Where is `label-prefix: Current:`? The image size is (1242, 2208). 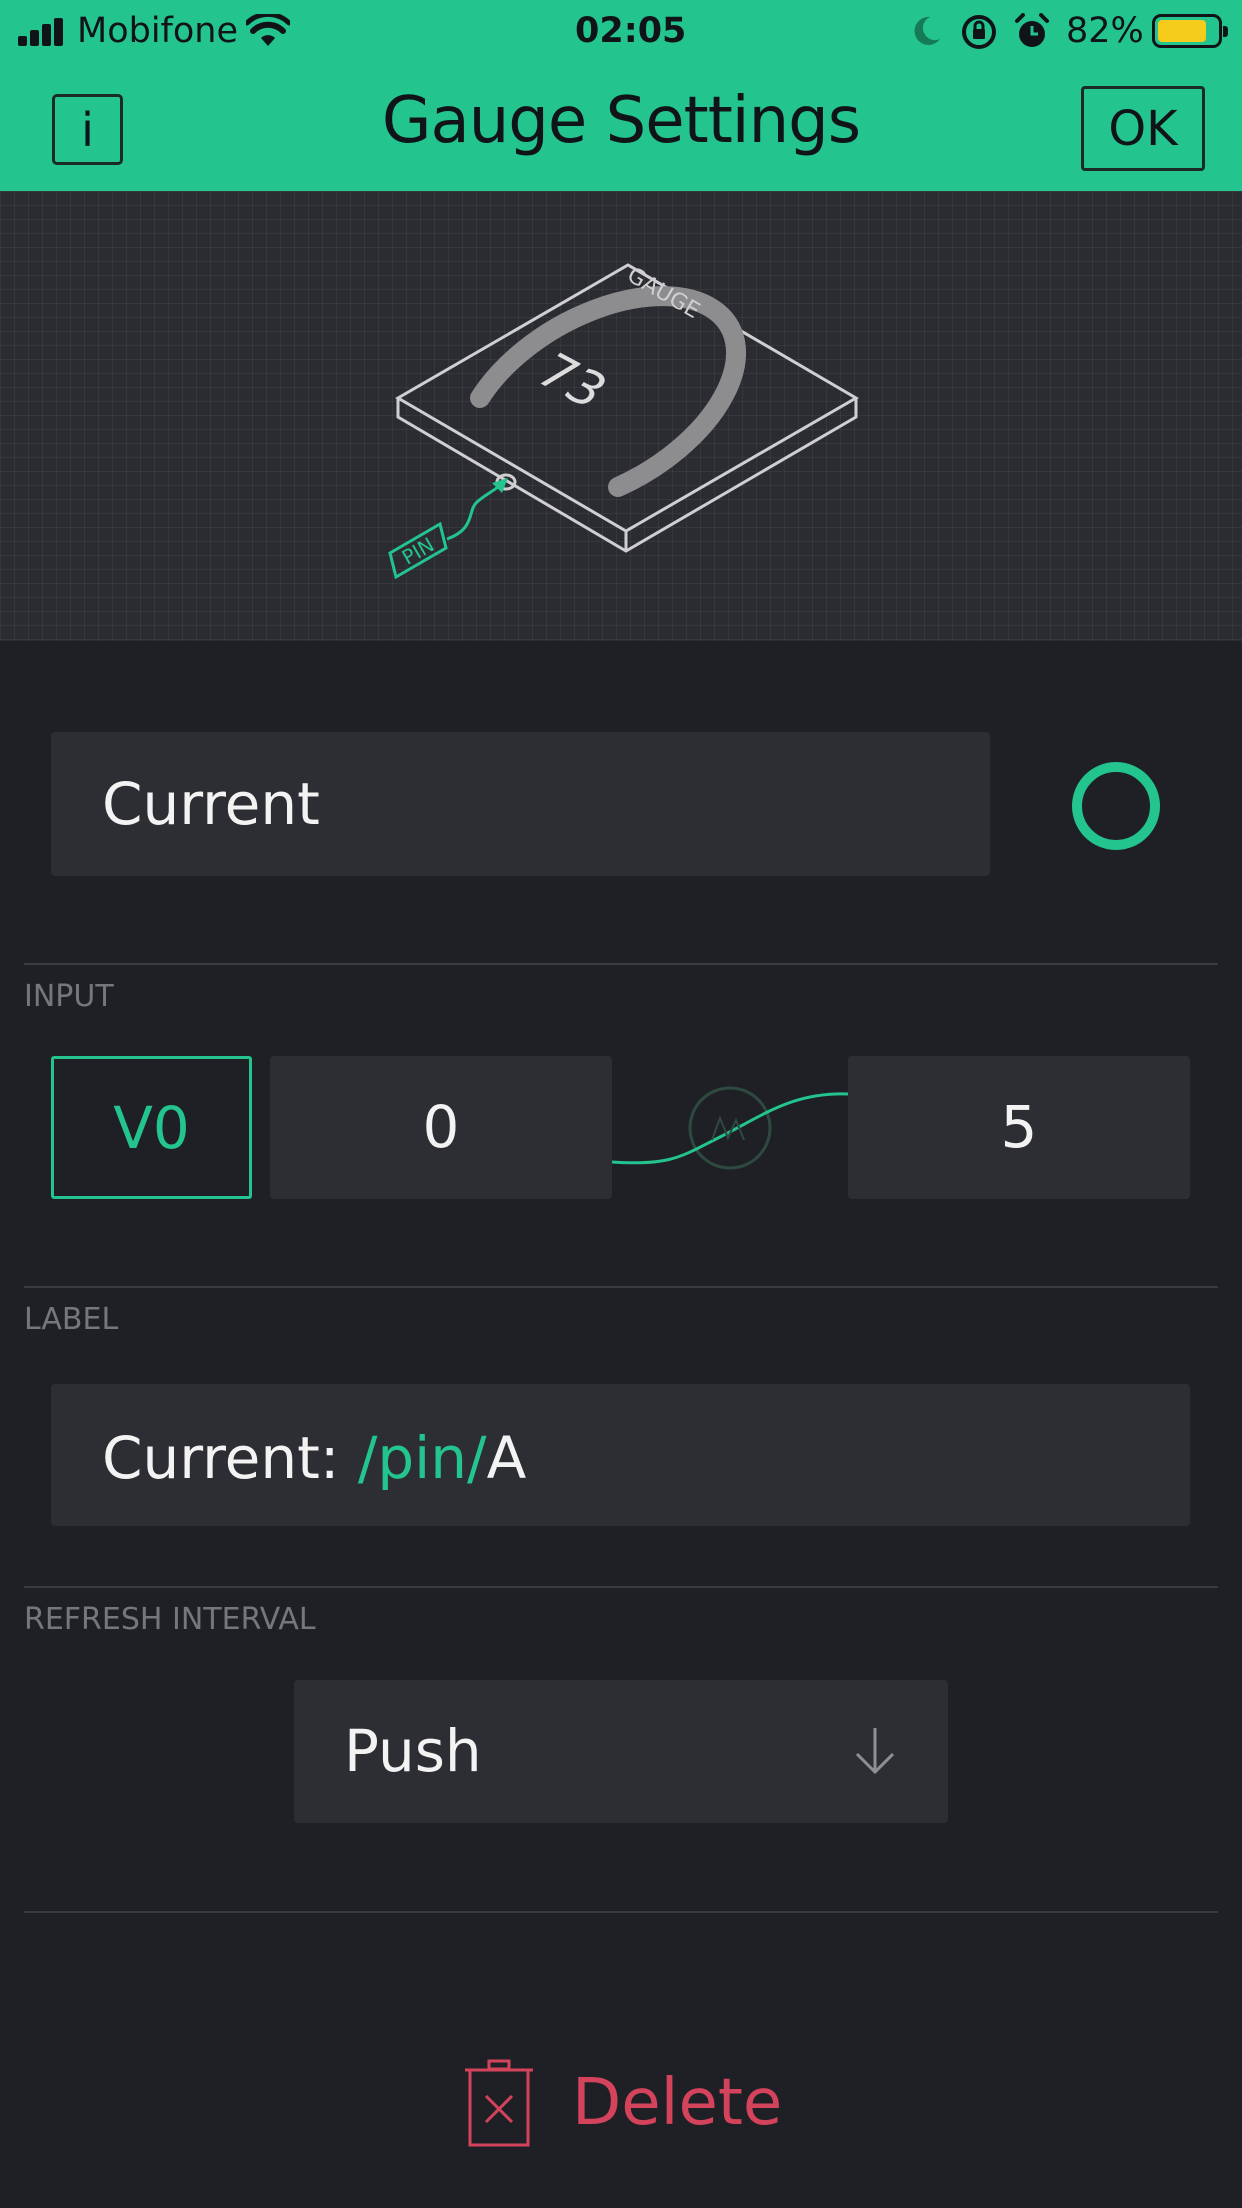
label-prefix: Current: is located at coordinates (230, 1458).